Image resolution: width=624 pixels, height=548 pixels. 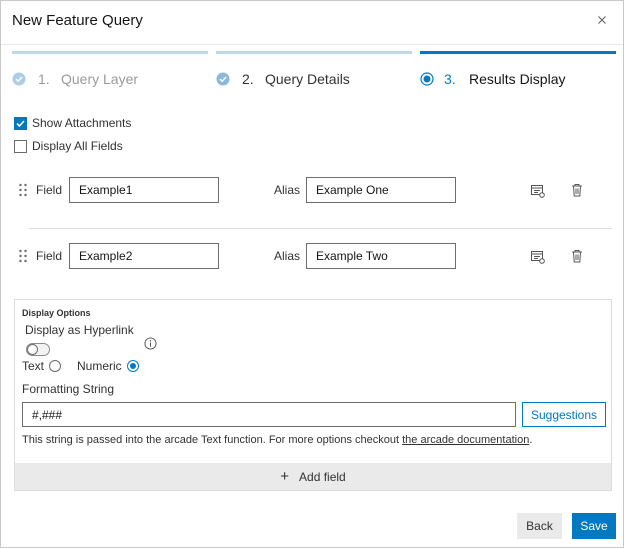 What do you see at coordinates (248, 79) in the screenshot?
I see `step-number: 2.` at bounding box center [248, 79].